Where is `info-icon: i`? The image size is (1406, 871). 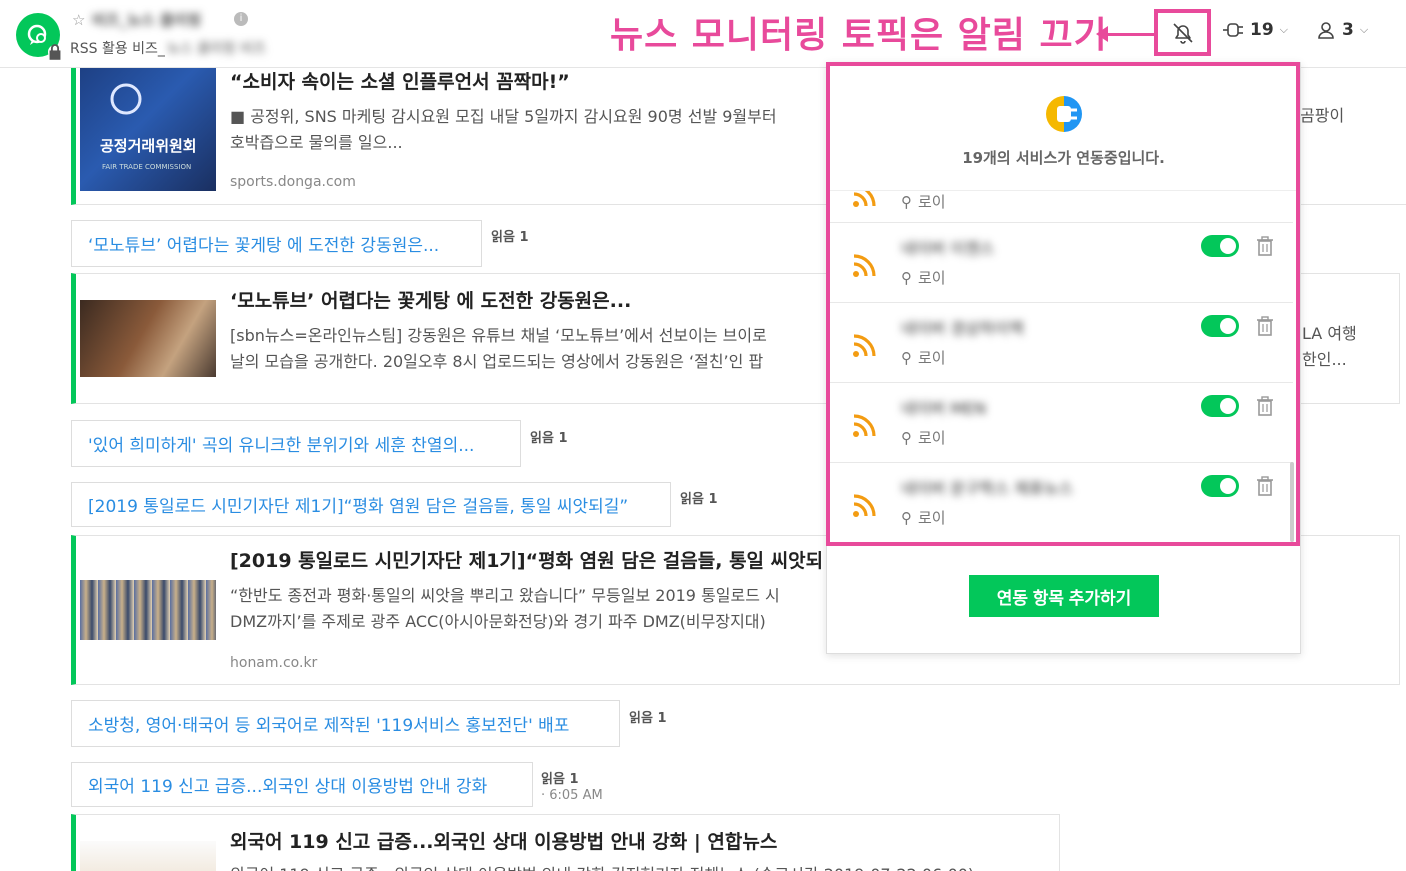 info-icon: i is located at coordinates (241, 19).